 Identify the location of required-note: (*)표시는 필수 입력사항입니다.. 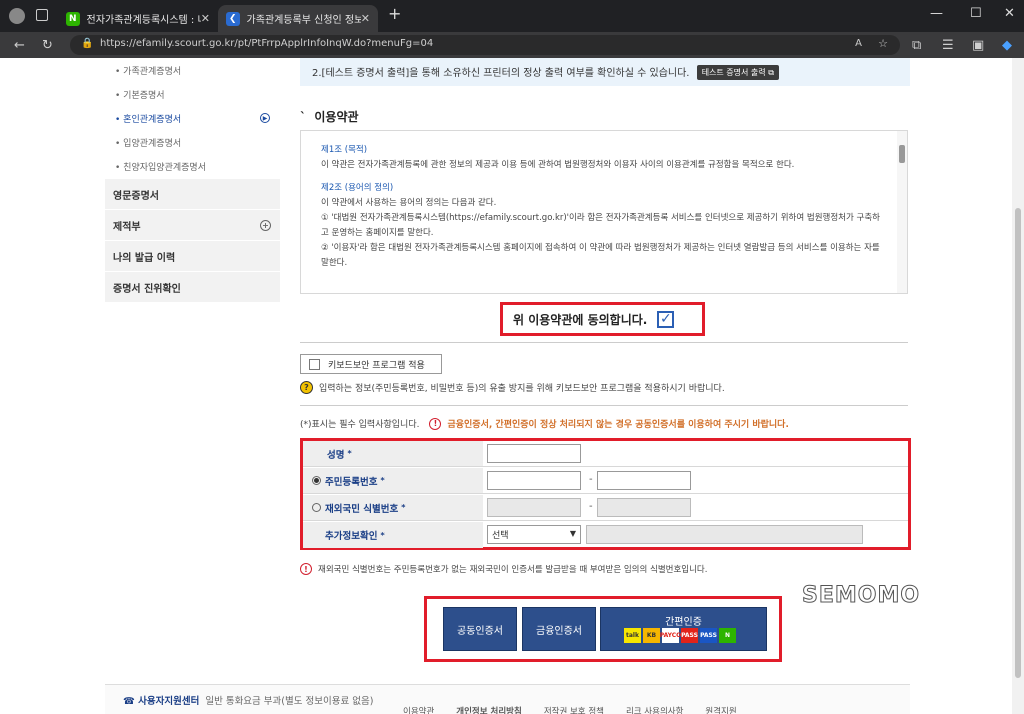
(360, 425).